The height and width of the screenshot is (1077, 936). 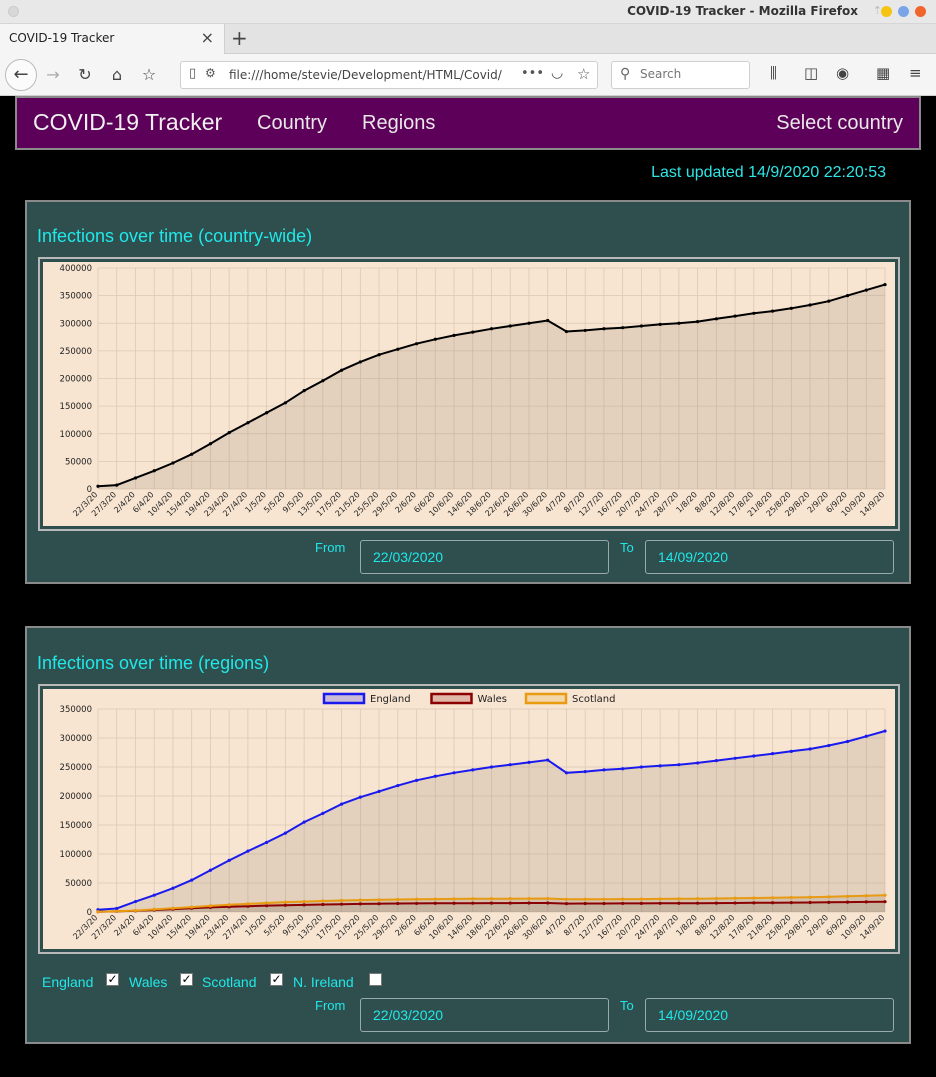 I want to click on account-icon: ◉, so click(x=842, y=73).